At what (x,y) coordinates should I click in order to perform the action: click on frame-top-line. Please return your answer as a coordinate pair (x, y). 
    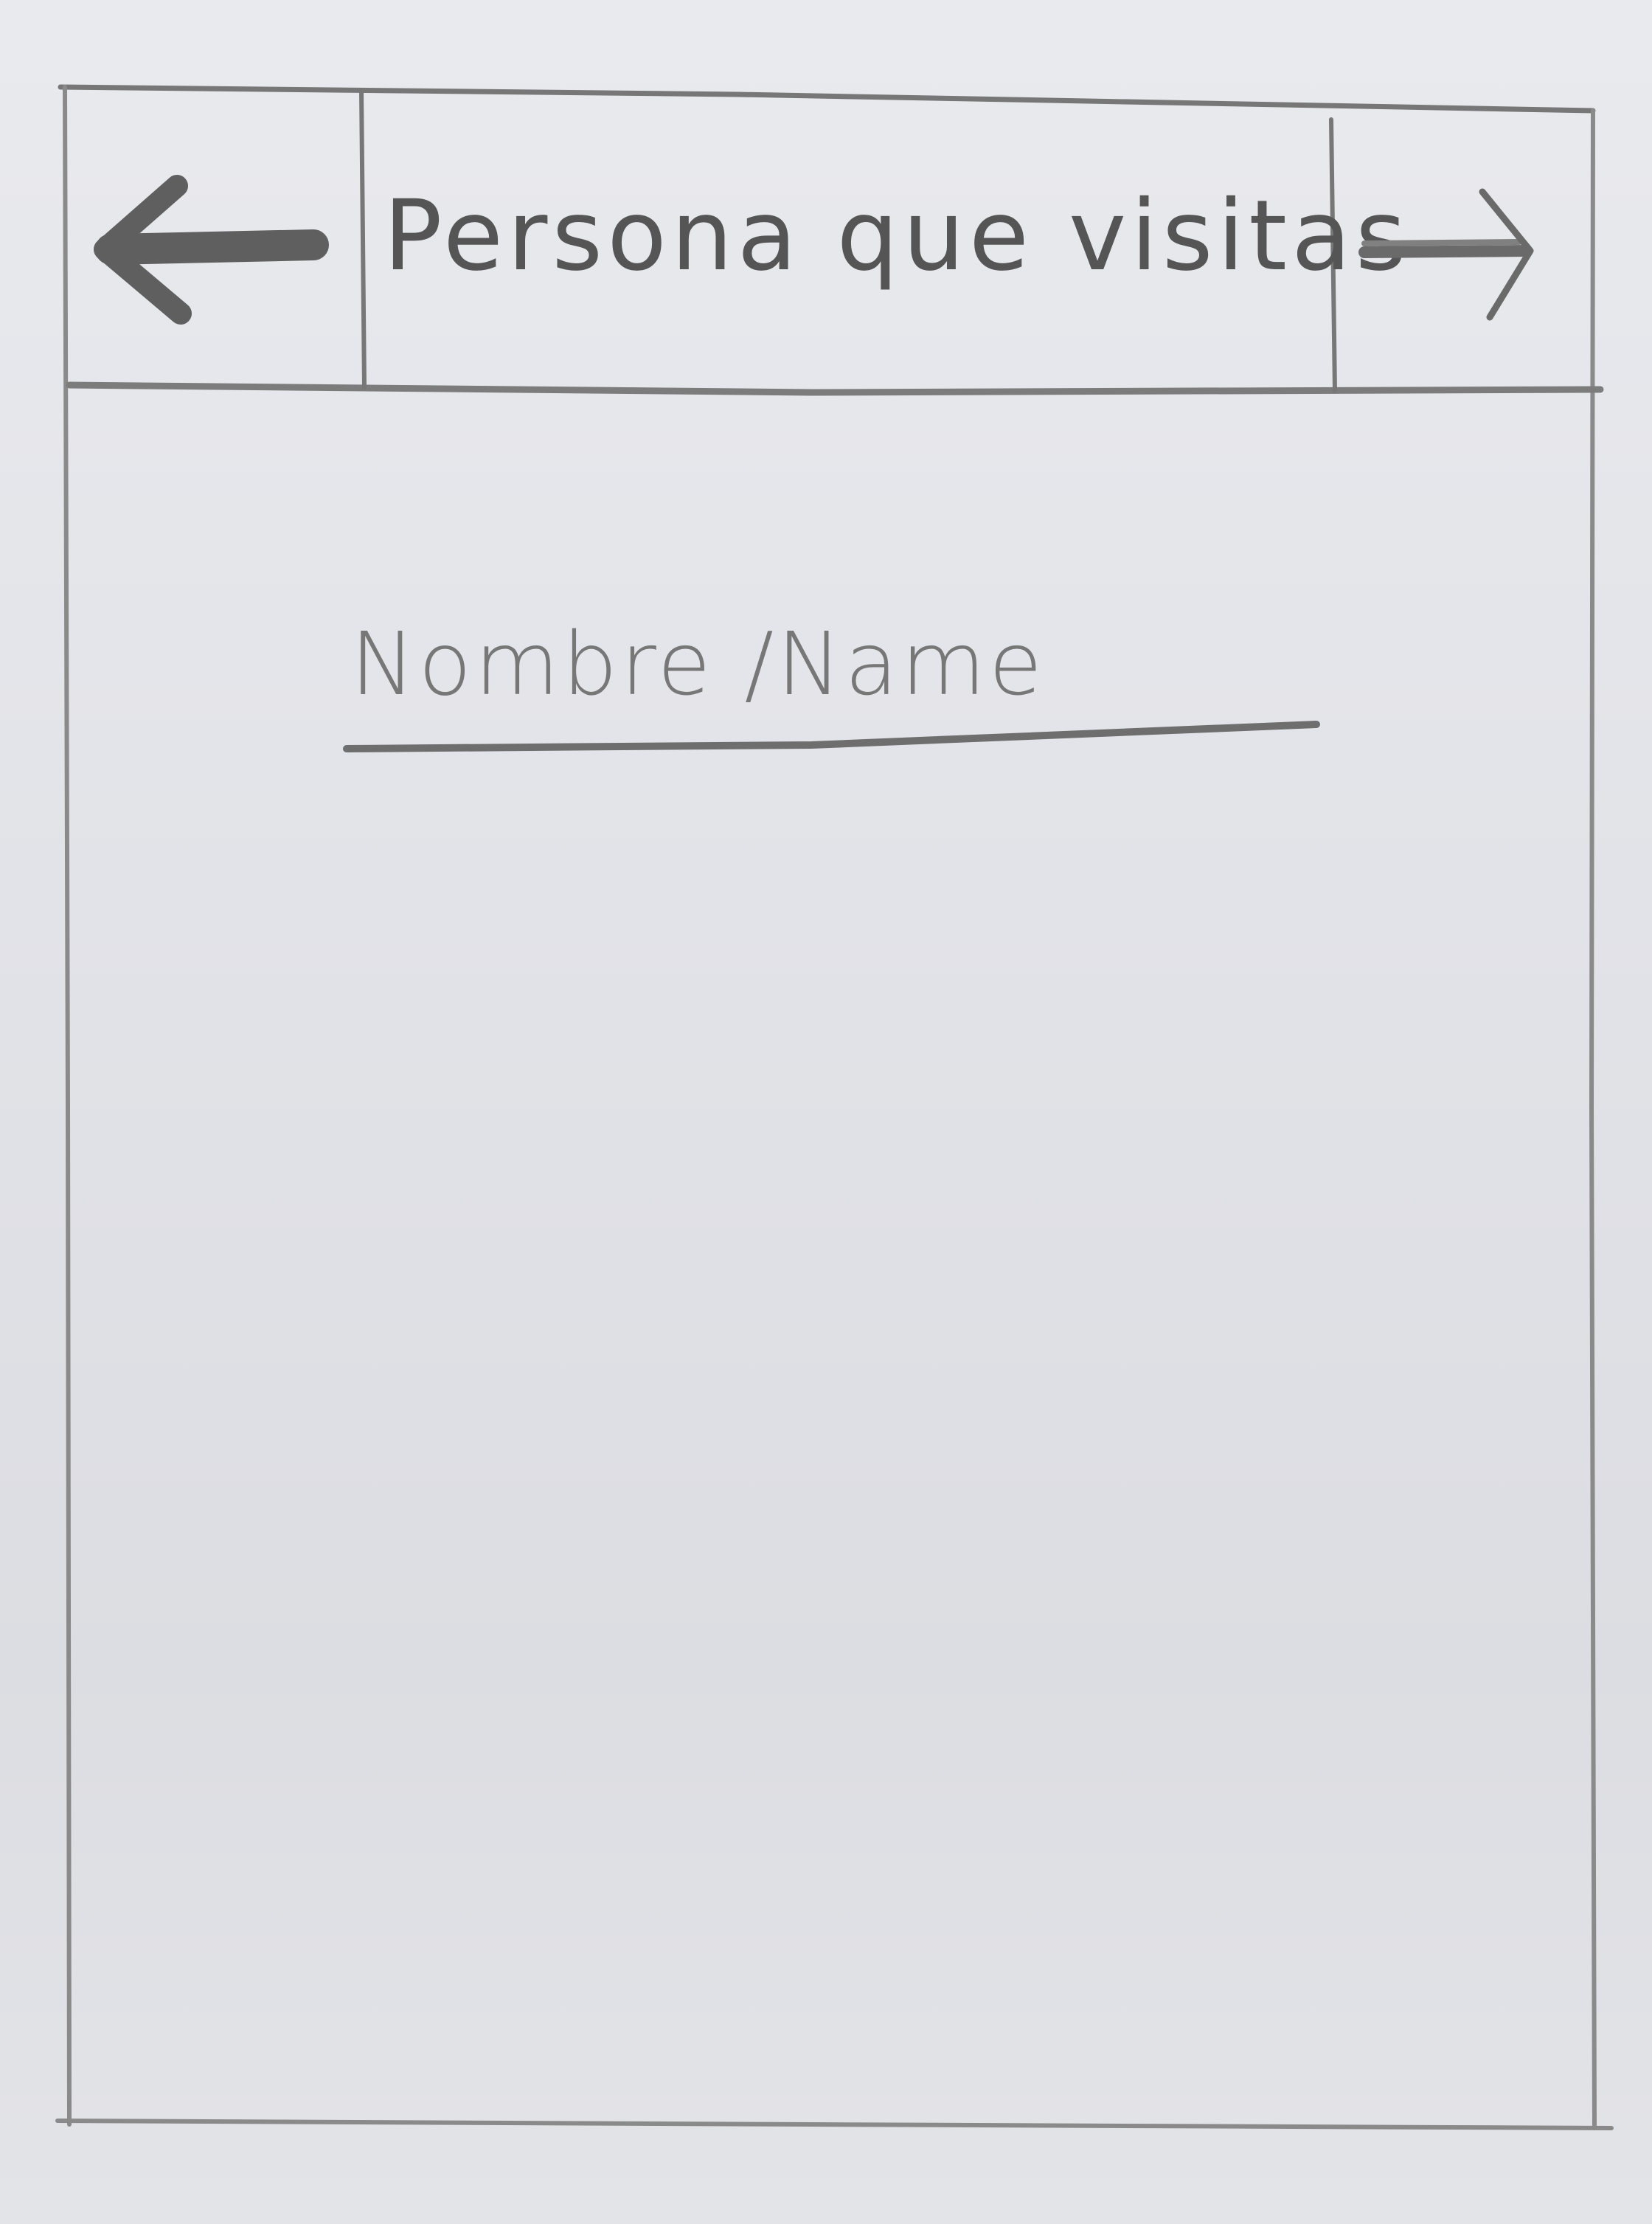
    Looking at the image, I should click on (827, 99).